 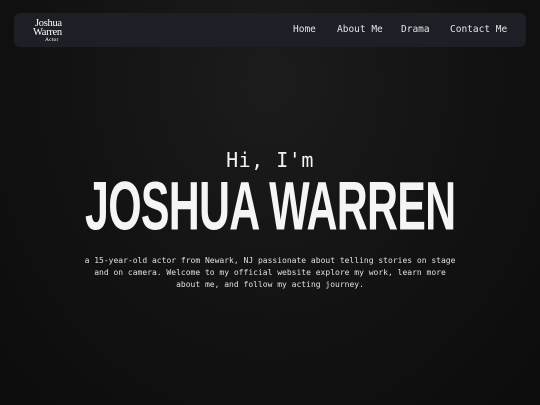 What do you see at coordinates (360, 30) in the screenshot?
I see `nav-link-about-me: About Me` at bounding box center [360, 30].